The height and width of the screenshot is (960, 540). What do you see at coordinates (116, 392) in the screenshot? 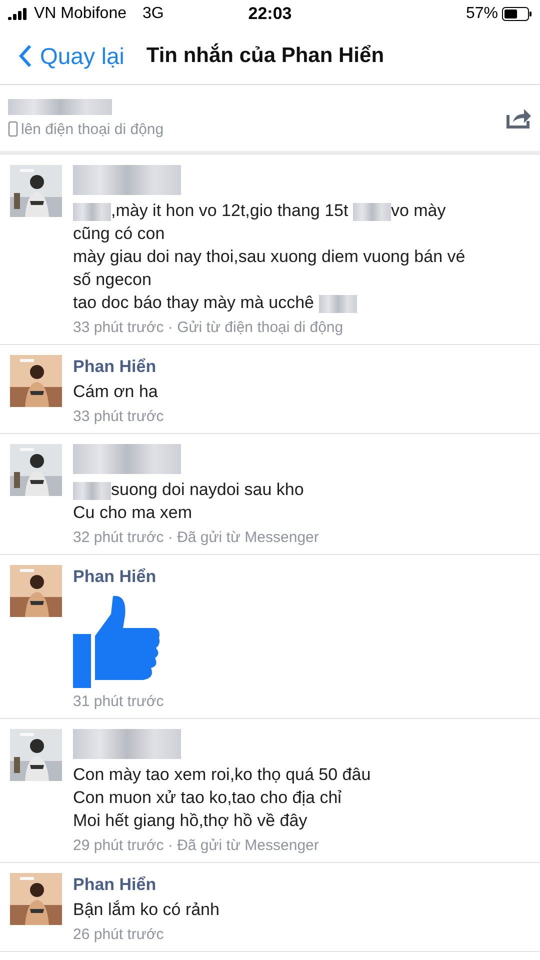
I see `message-text: Cám ơn ha` at bounding box center [116, 392].